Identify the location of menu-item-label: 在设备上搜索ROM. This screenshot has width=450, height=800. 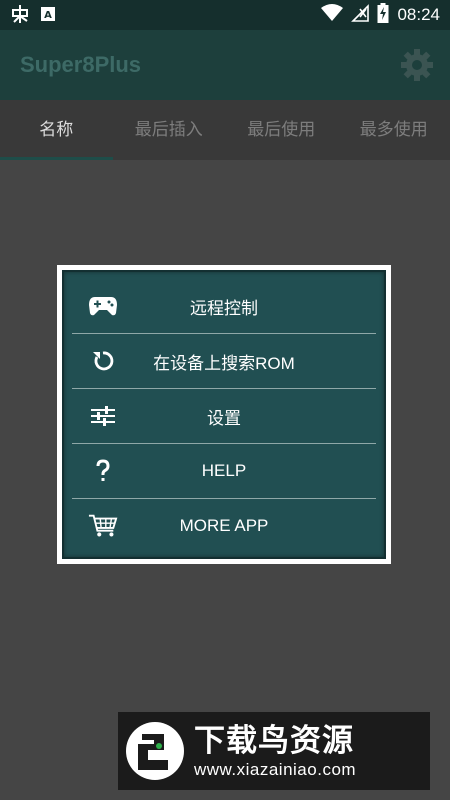
(224, 363).